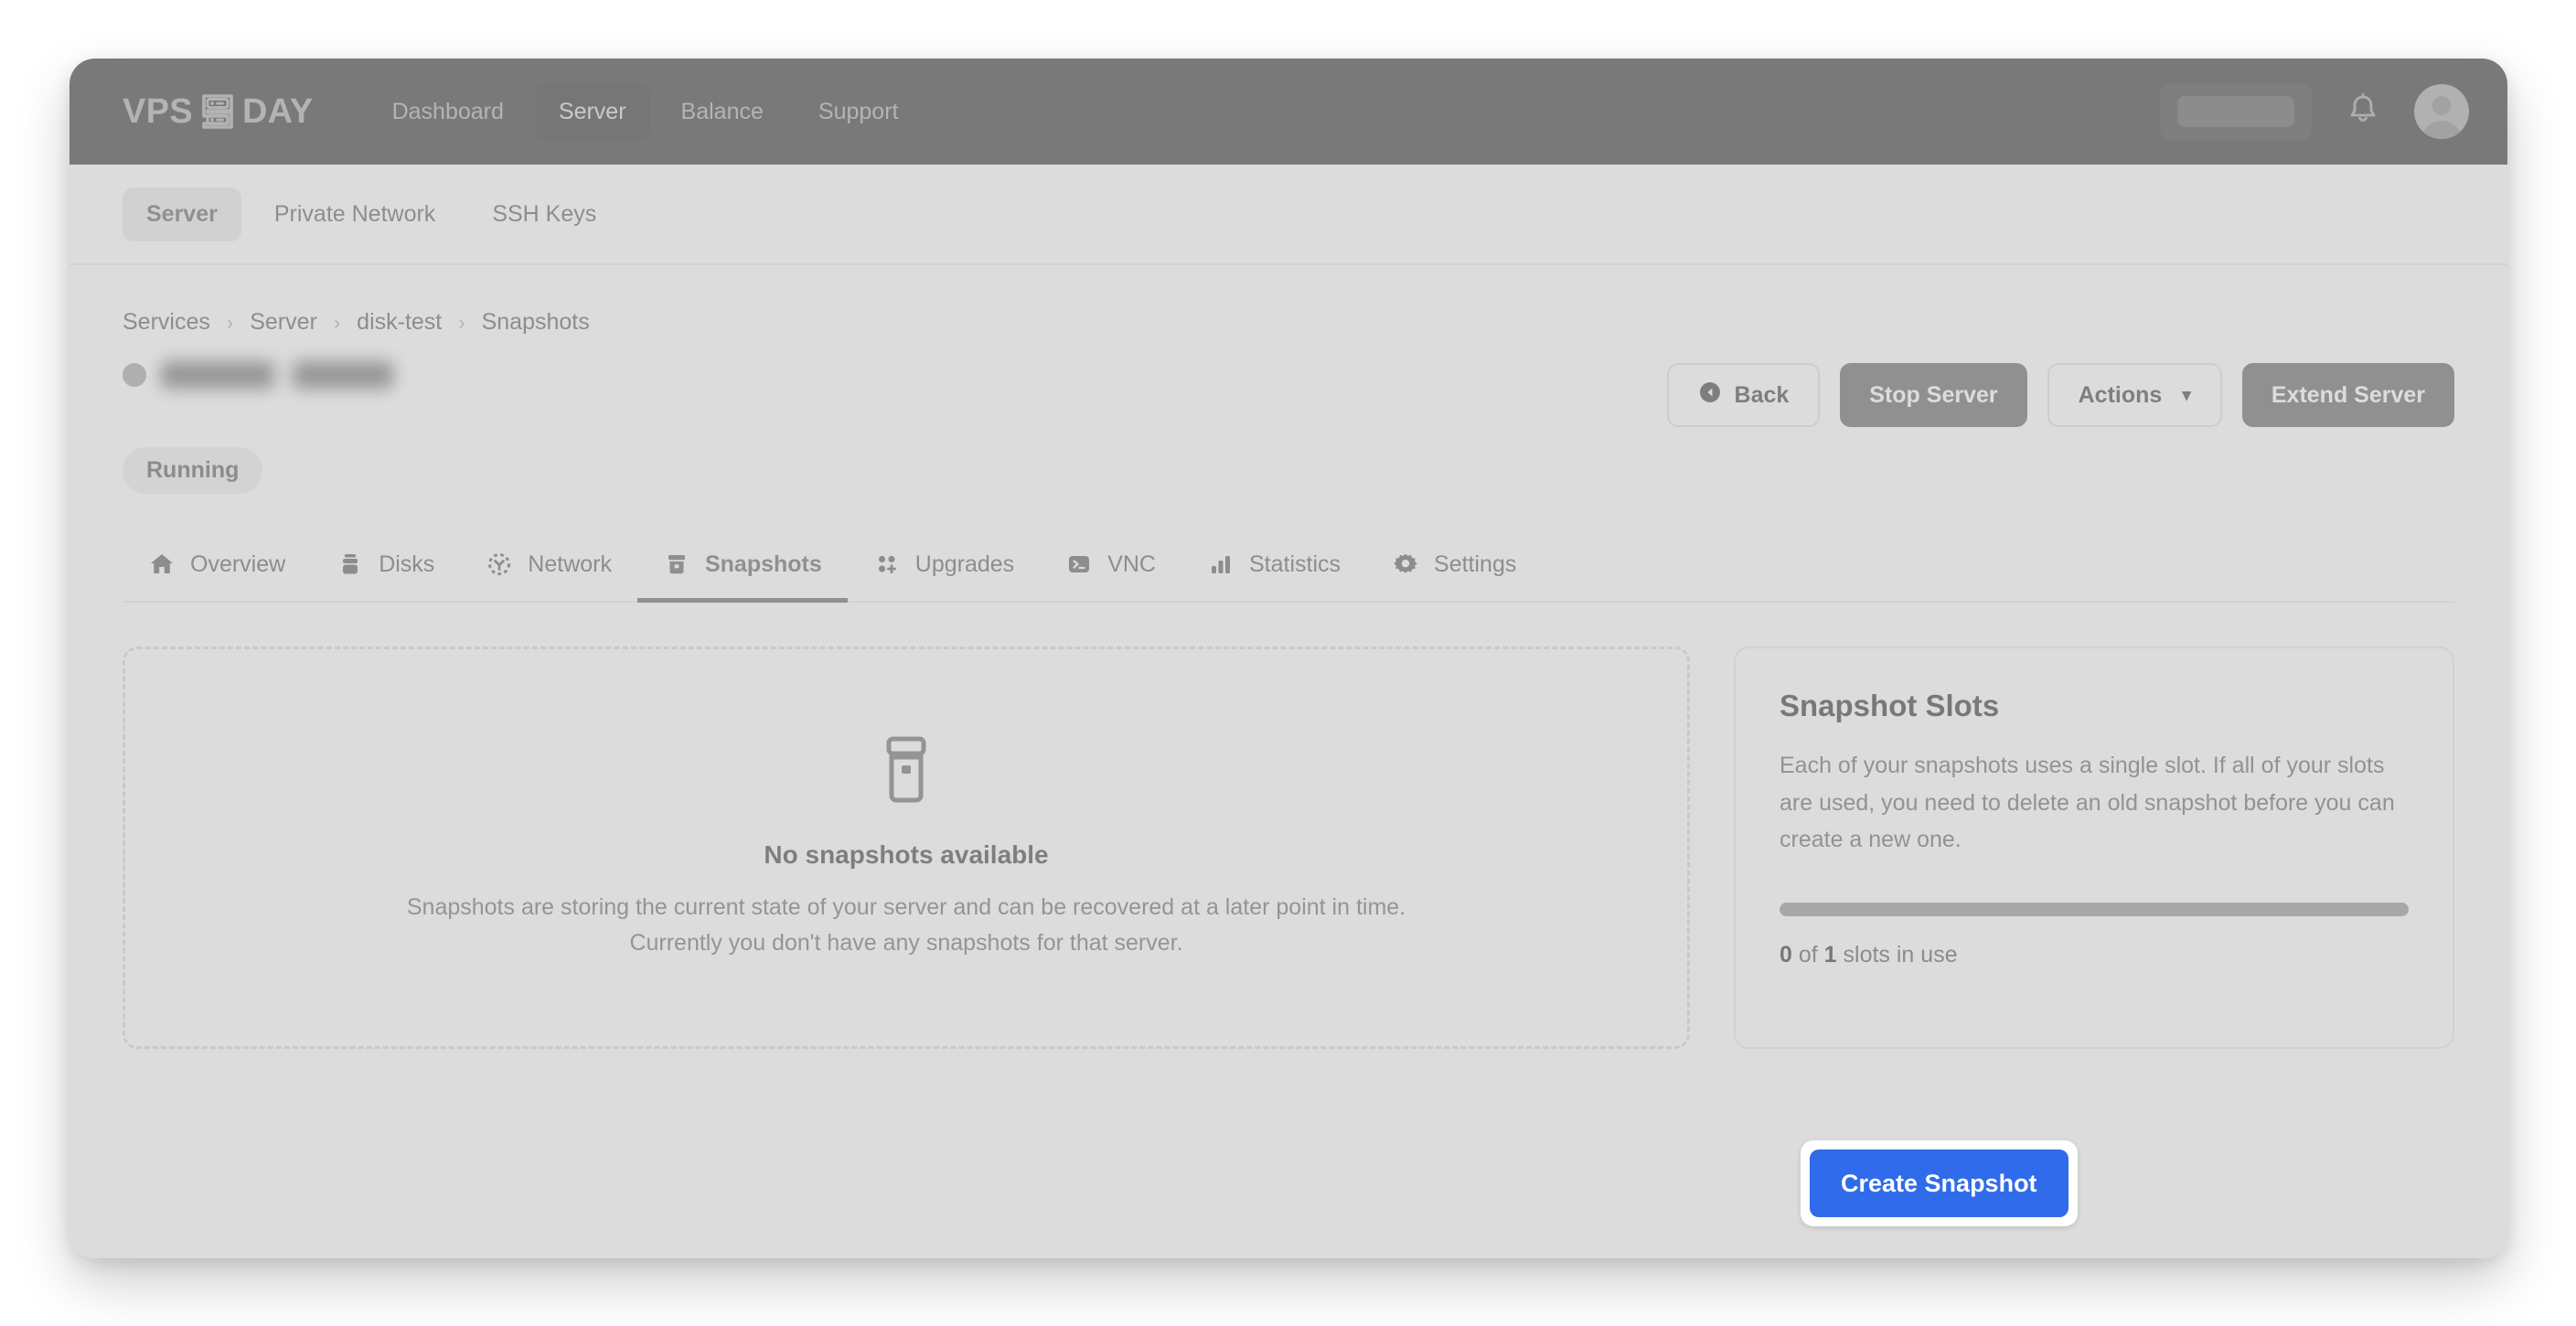 The image size is (2576, 1326). What do you see at coordinates (283, 322) in the screenshot?
I see `breadcrumb-item-server: Server` at bounding box center [283, 322].